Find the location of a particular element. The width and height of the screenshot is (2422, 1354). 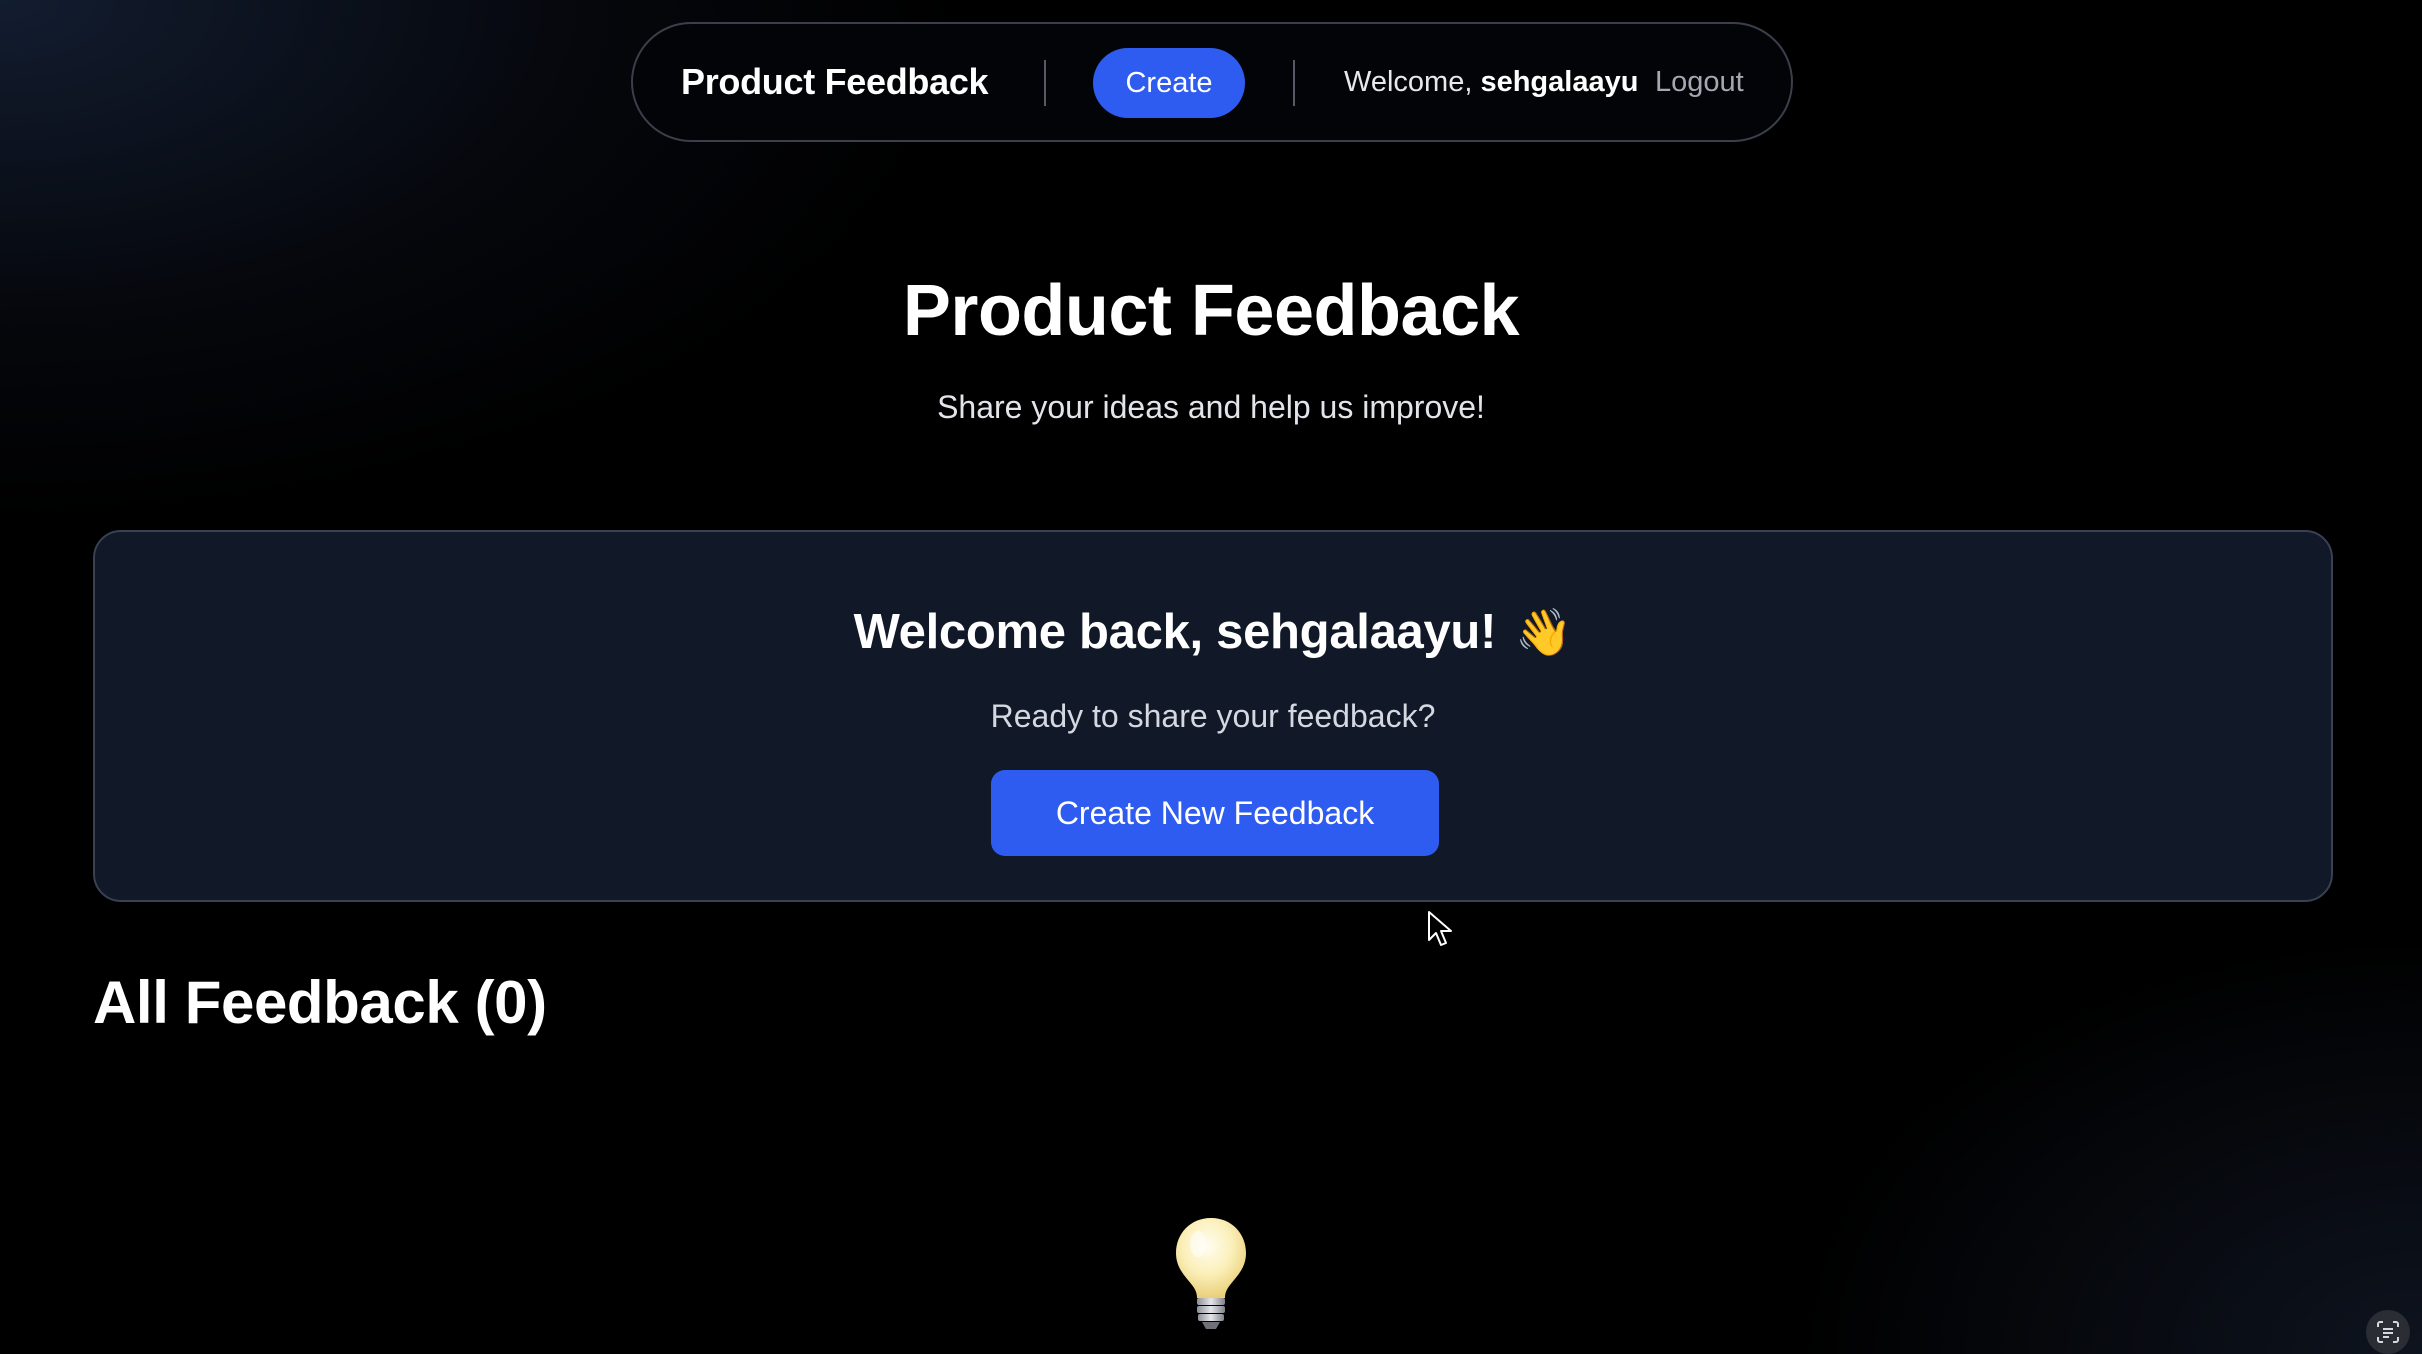

scan-text-icon is located at coordinates (2388, 1332).